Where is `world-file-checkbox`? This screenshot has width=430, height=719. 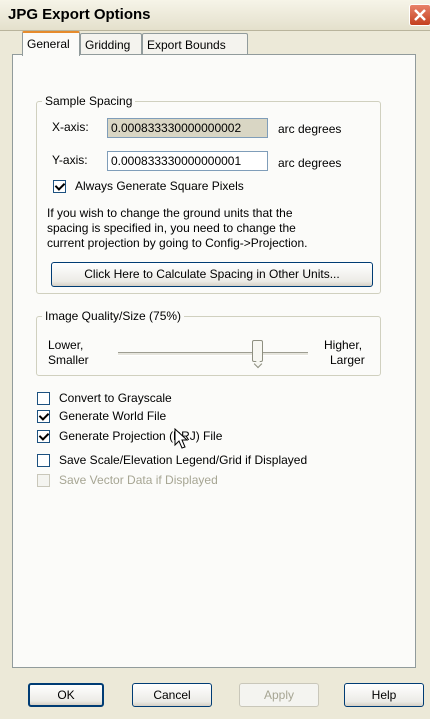
world-file-checkbox is located at coordinates (43, 416).